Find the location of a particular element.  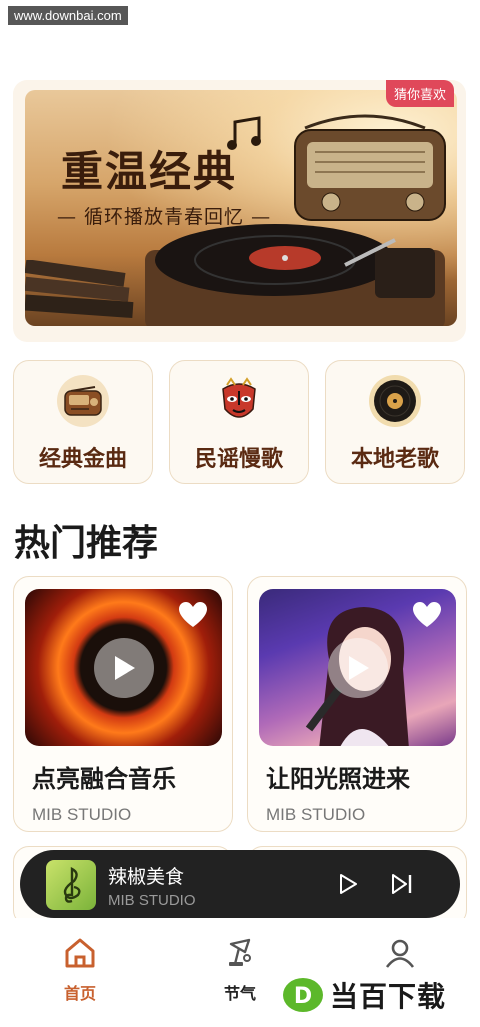

next-track-icon is located at coordinates (402, 884).